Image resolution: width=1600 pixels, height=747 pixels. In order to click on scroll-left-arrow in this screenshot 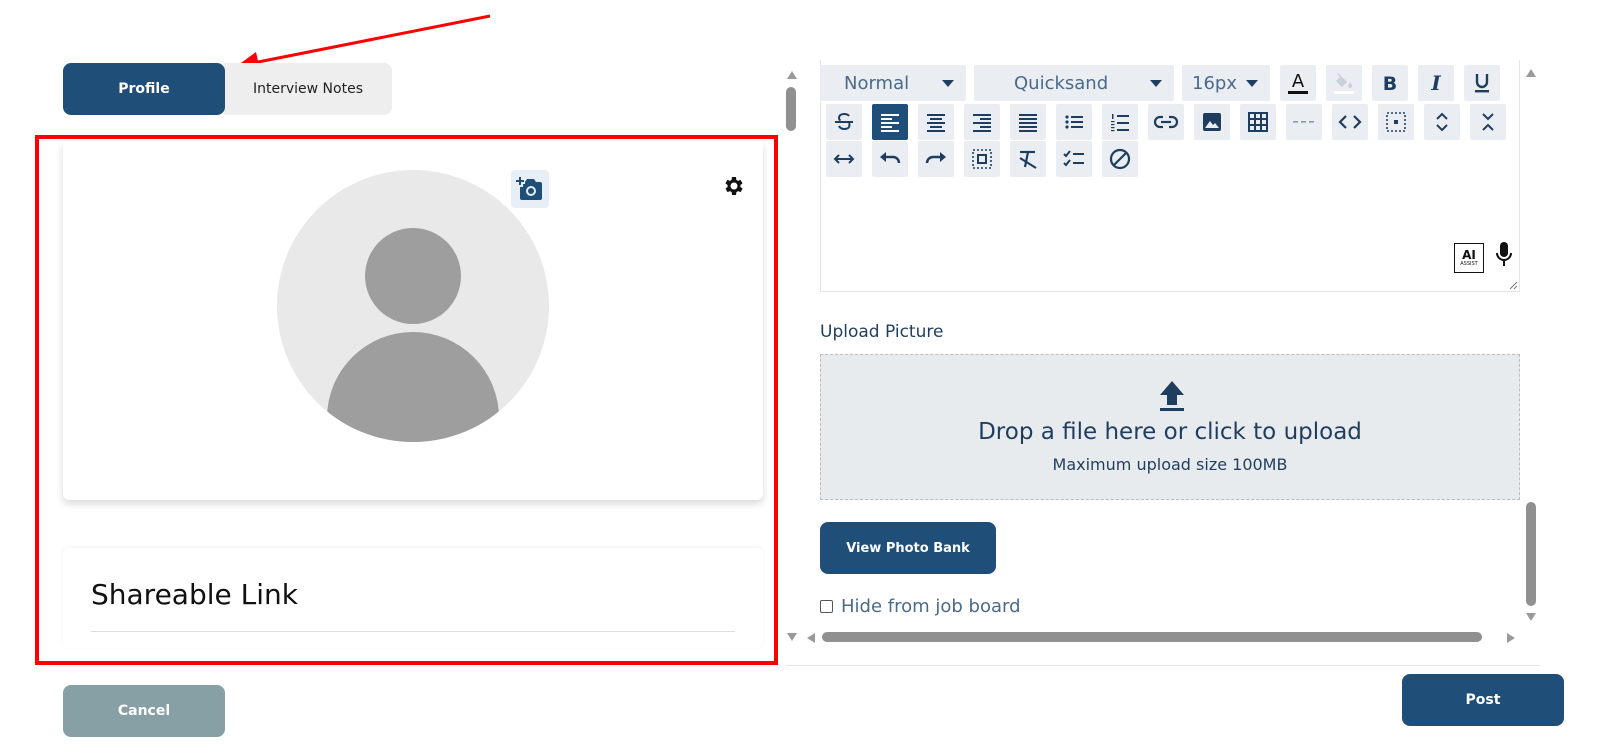, I will do `click(811, 638)`.